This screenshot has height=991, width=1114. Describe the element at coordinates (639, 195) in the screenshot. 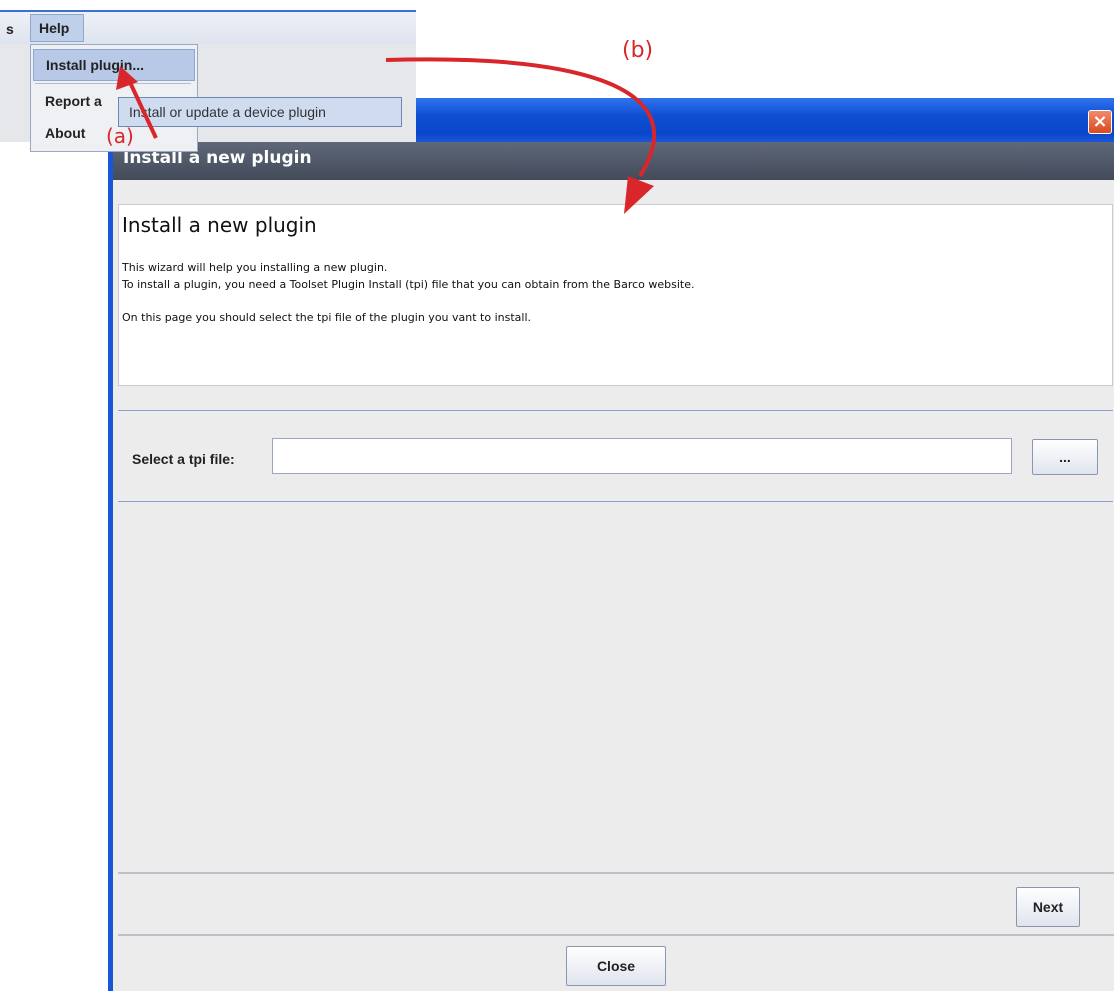

I see `arrow-b-head` at that location.